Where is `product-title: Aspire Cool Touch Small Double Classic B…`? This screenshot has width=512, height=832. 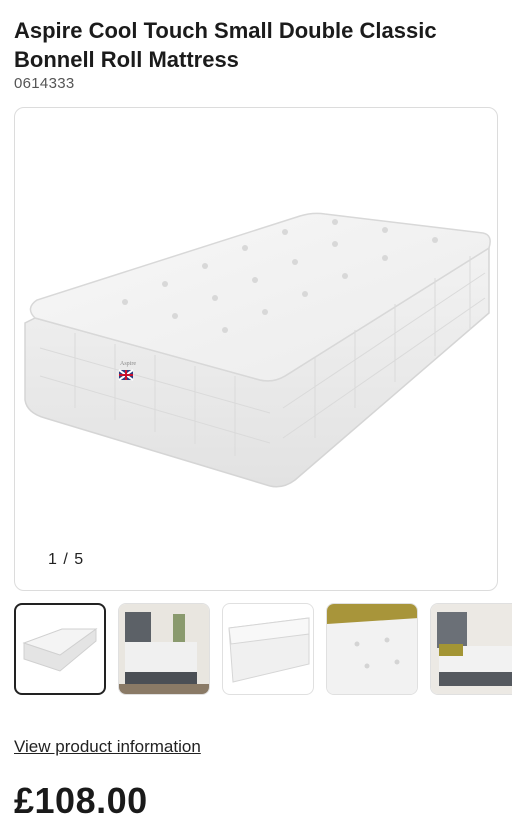 product-title: Aspire Cool Touch Small Double Classic B… is located at coordinates (225, 45).